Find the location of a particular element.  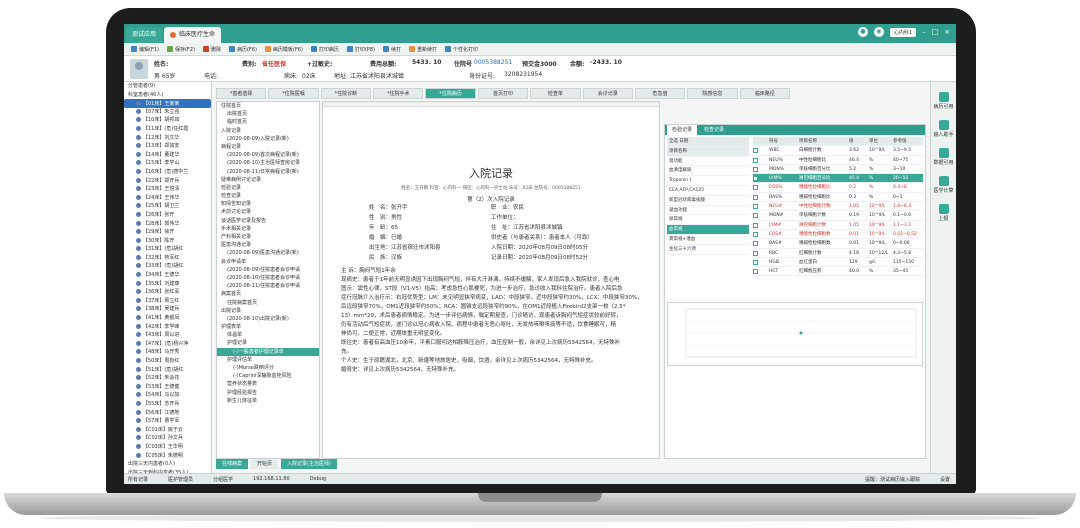

patient-tree-item: 【36床】张红军 is located at coordinates (167, 292).